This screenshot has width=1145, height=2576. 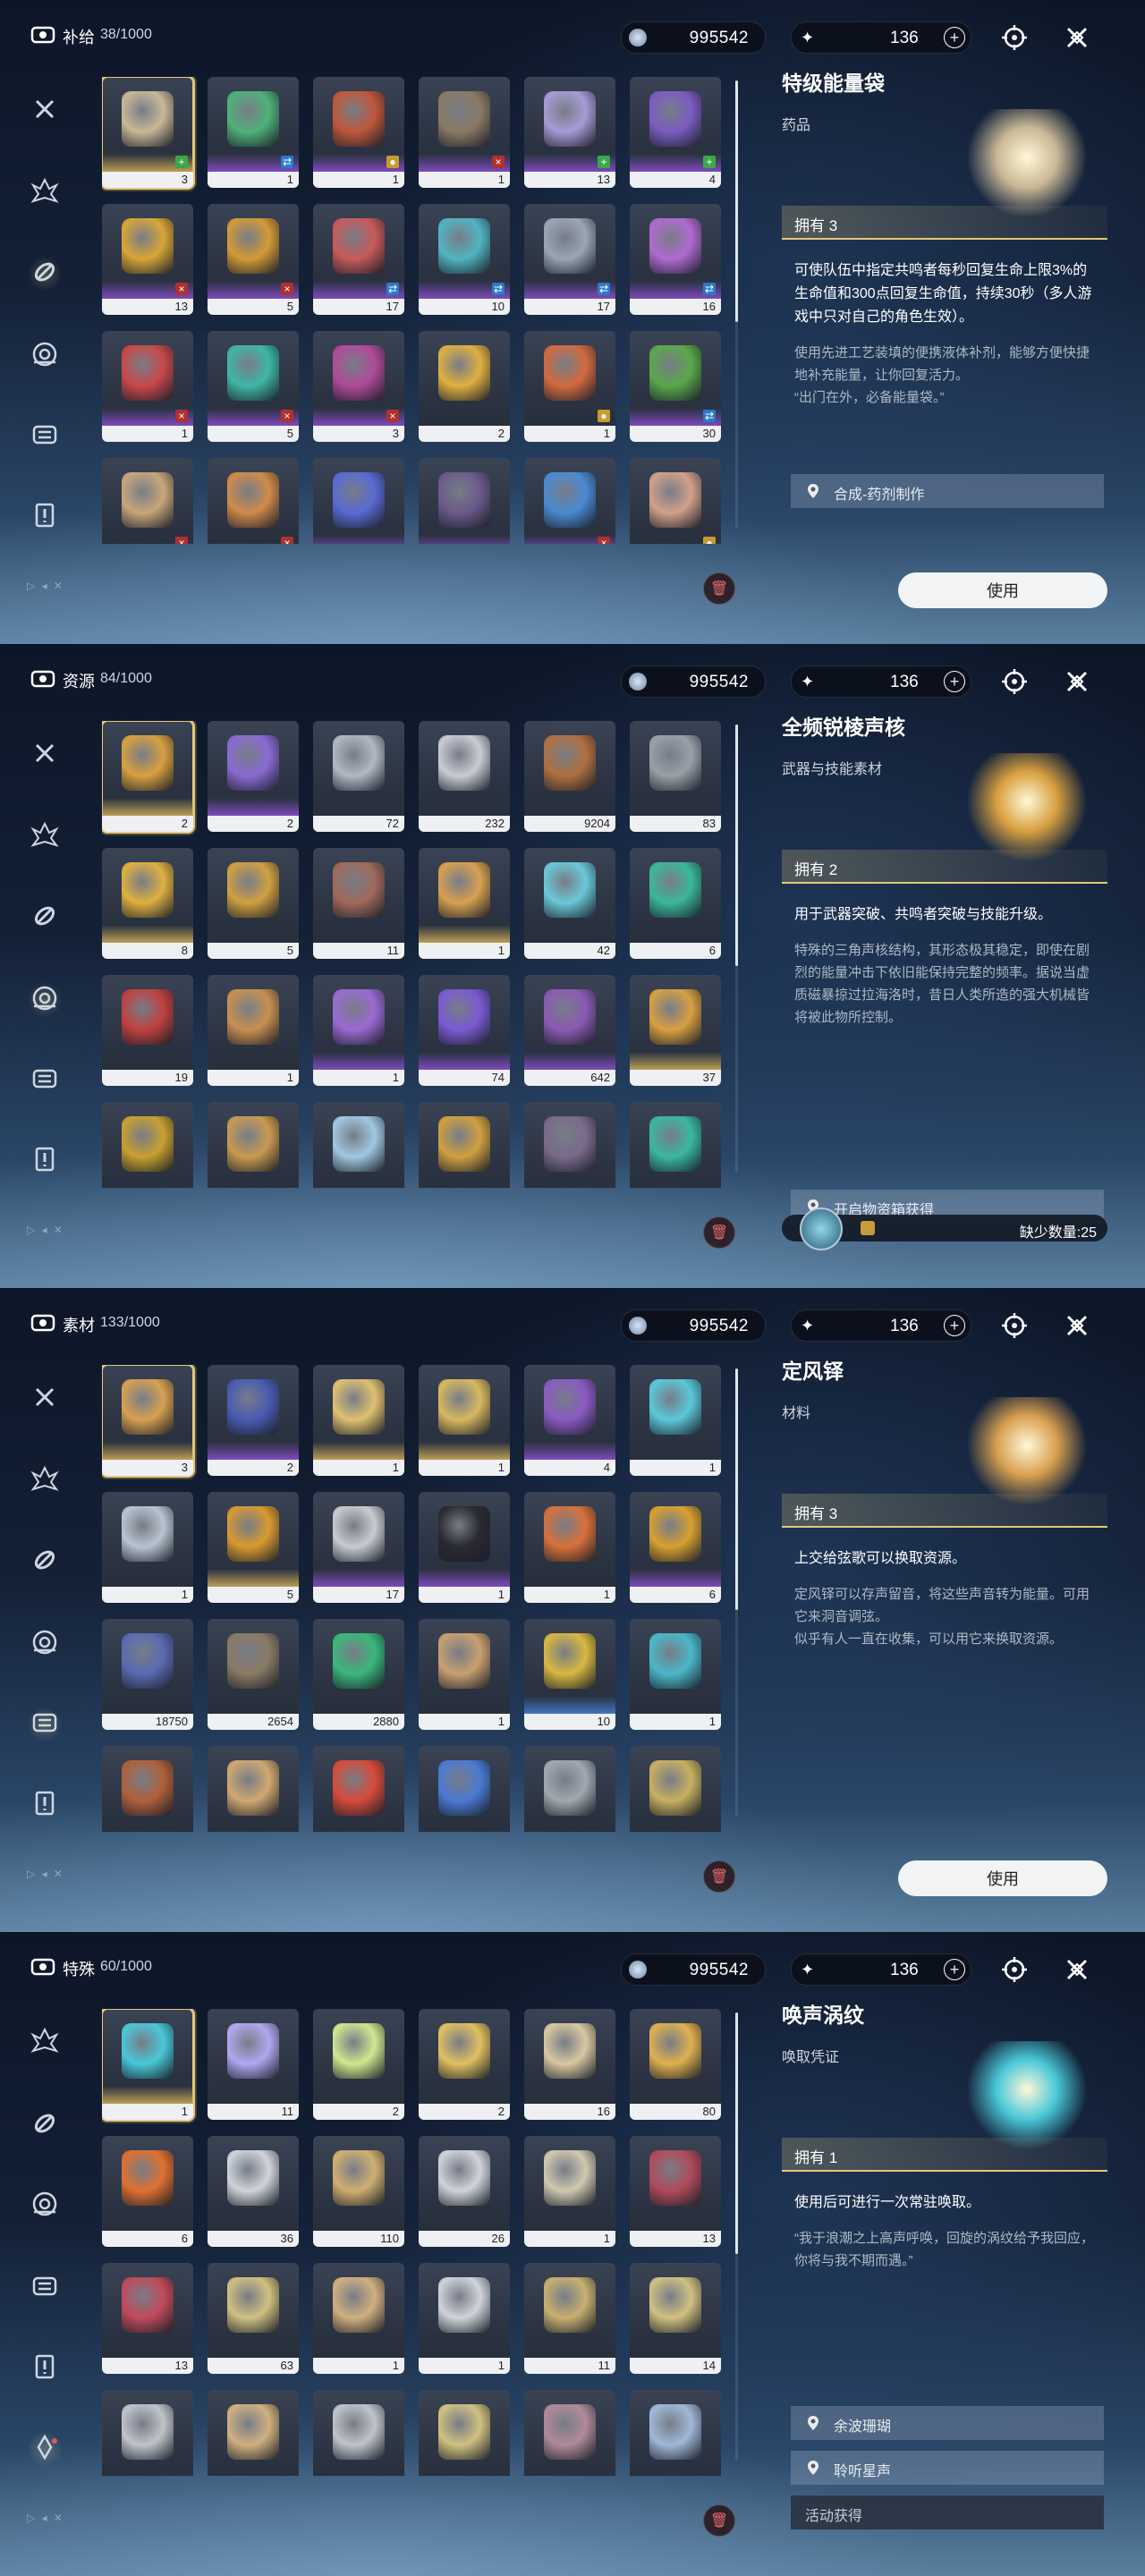 I want to click on item-slot: 36, so click(x=253, y=2191).